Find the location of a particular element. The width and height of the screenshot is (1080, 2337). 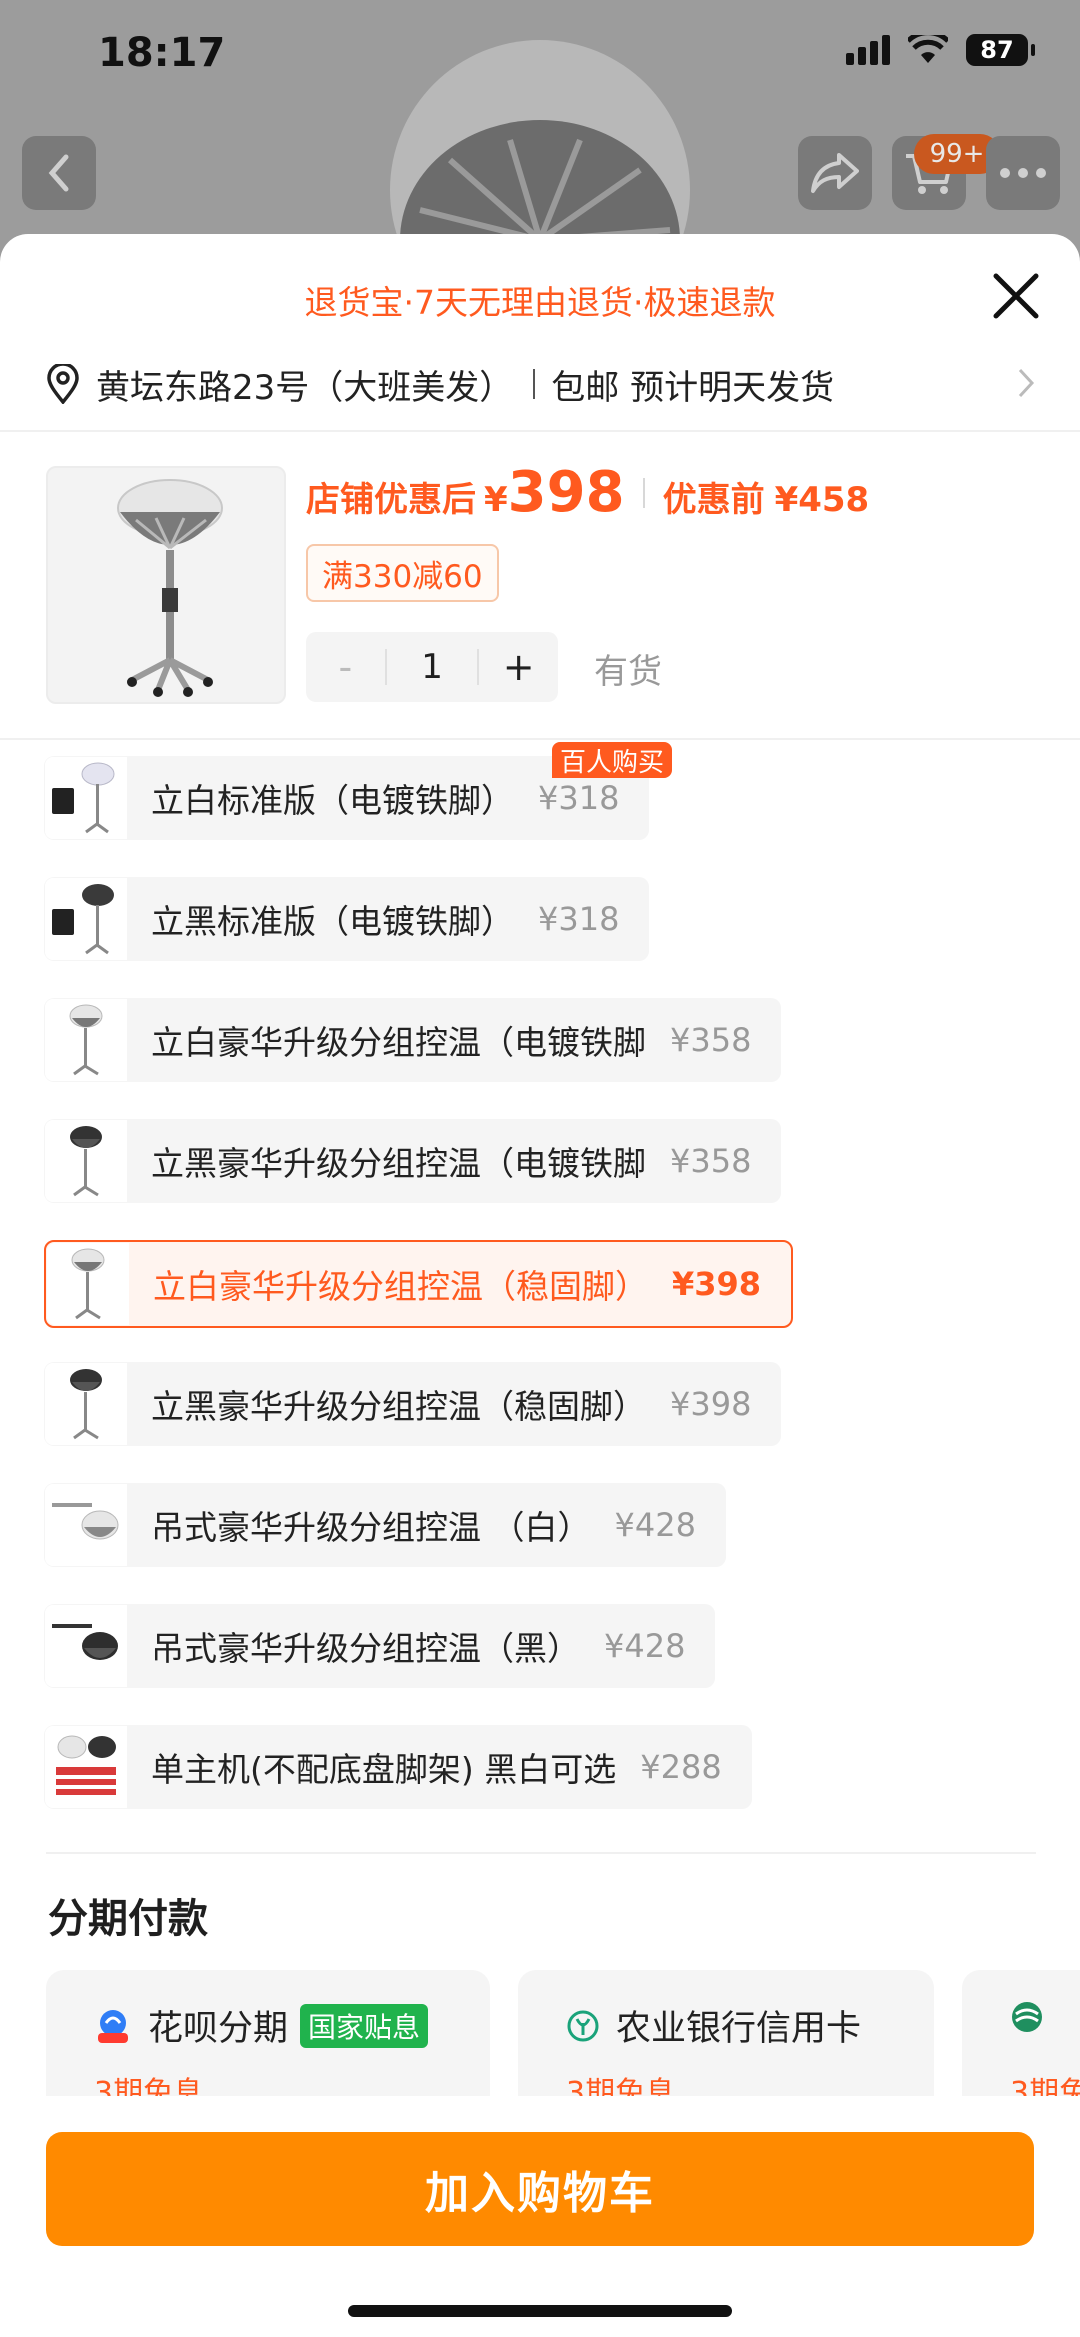

delivery-address-row: 黄坛东路23号（大班美发） 包邮 预计明天发货 is located at coordinates (541, 384).